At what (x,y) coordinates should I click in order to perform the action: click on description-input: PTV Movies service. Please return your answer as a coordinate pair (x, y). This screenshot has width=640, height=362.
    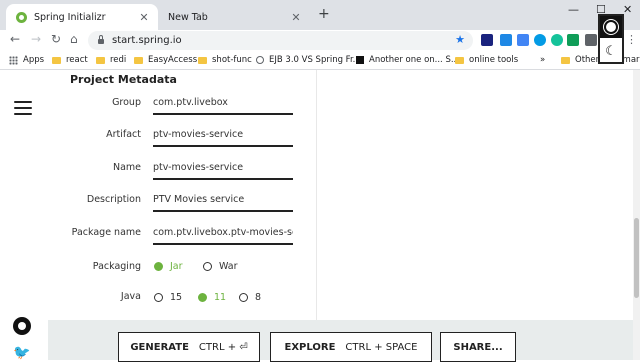
    Looking at the image, I should click on (223, 203).